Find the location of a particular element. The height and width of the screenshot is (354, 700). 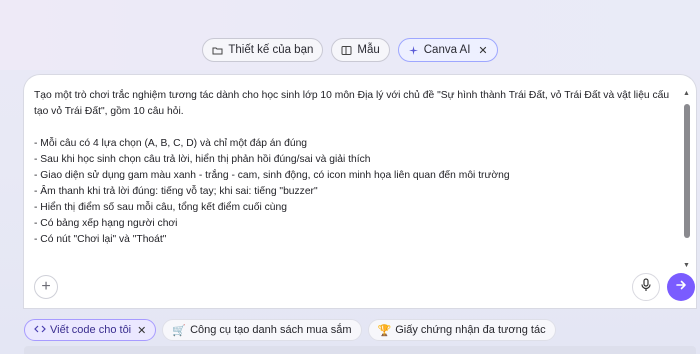

arrow-right-icon is located at coordinates (681, 287).